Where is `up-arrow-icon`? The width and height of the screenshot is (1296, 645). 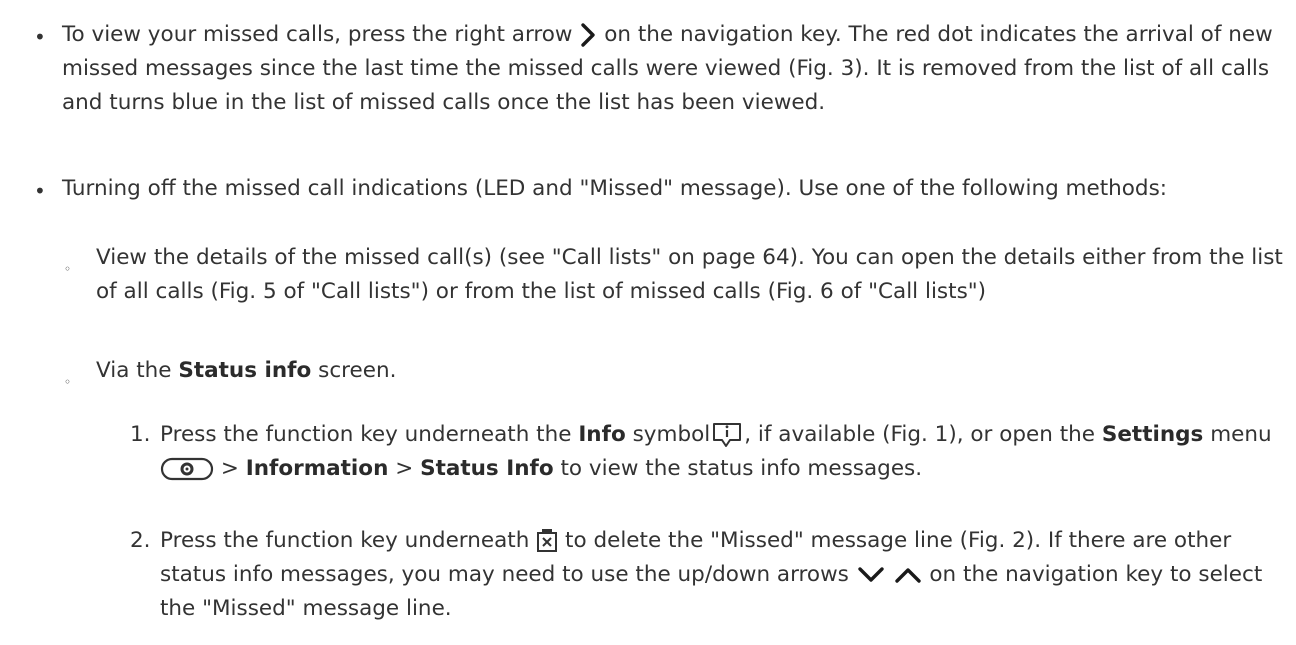 up-arrow-icon is located at coordinates (908, 575).